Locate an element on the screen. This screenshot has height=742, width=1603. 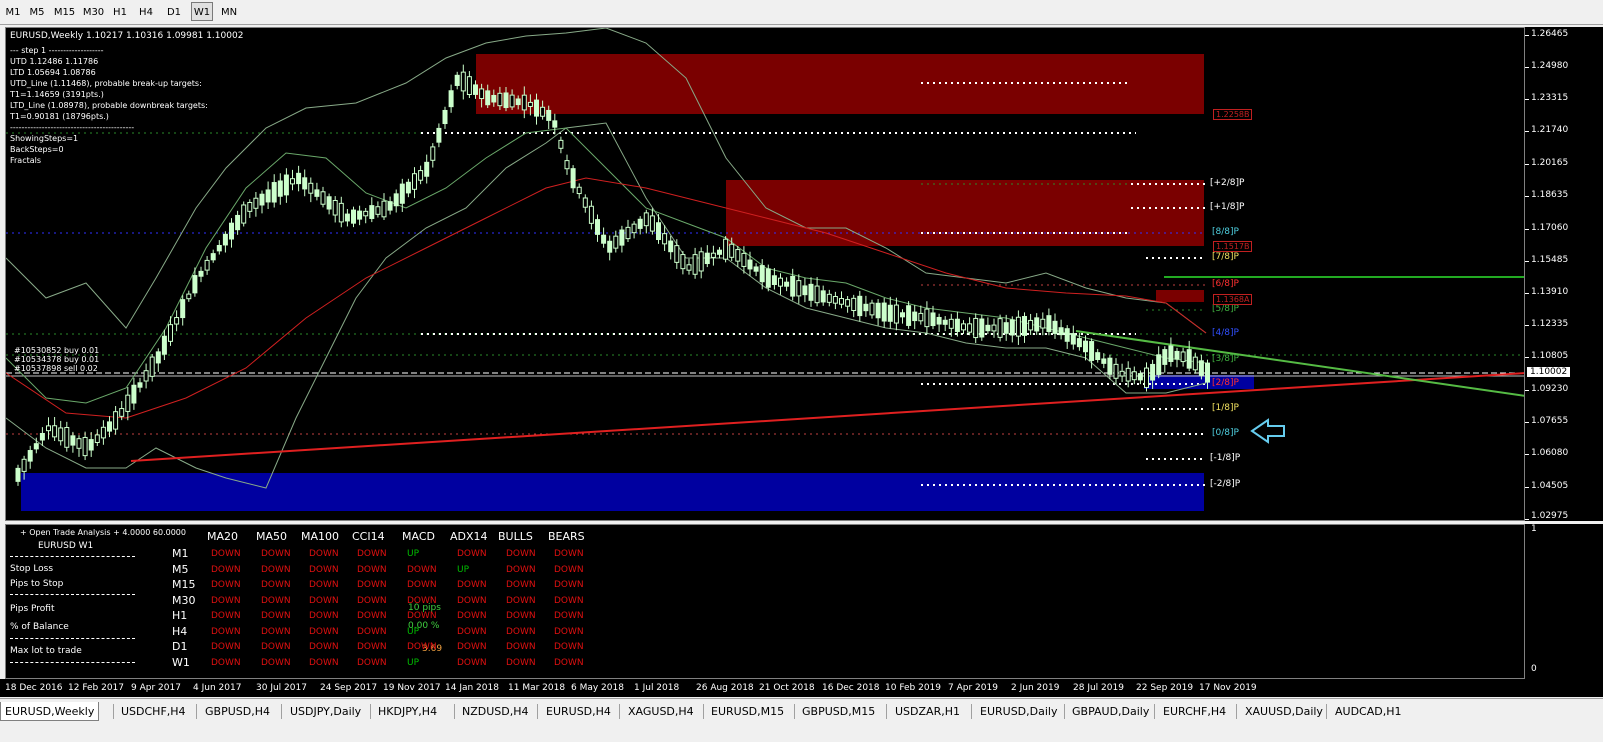
matrix-cell: UP is located at coordinates (413, 631).